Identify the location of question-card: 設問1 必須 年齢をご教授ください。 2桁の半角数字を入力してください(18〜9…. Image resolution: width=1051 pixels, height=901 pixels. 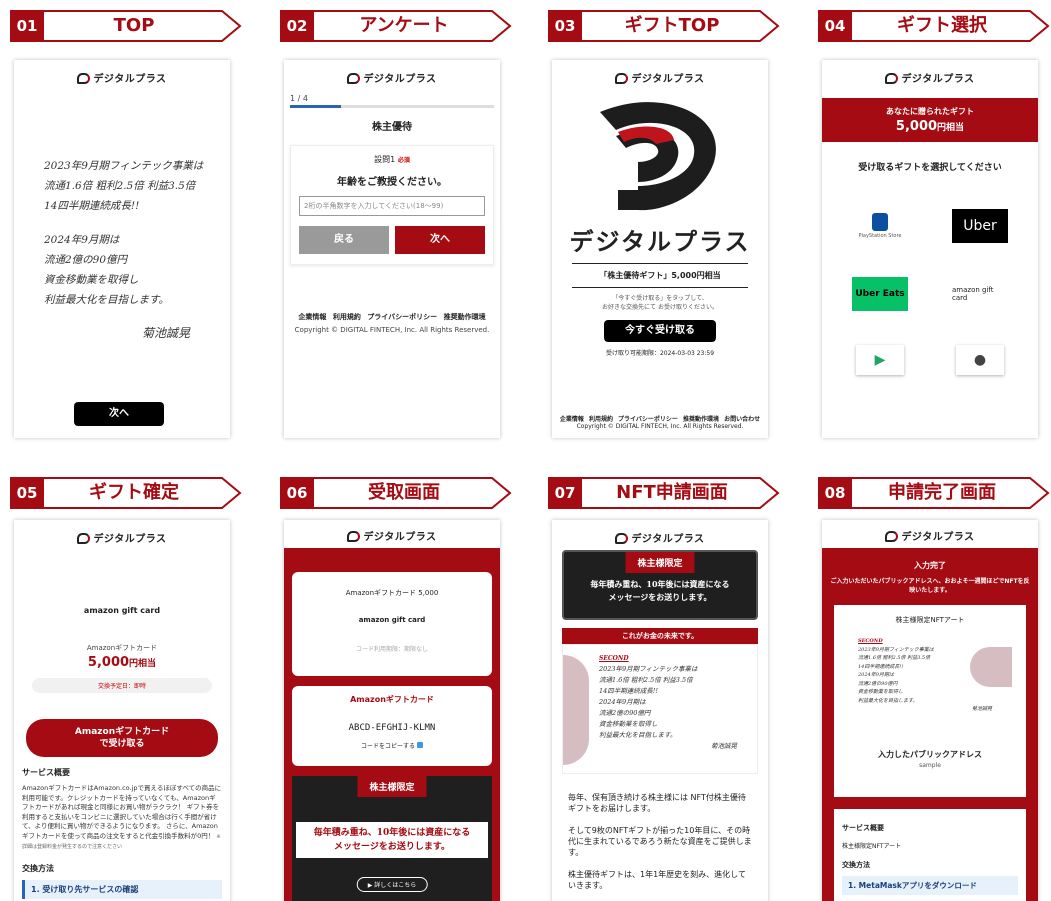
(392, 205).